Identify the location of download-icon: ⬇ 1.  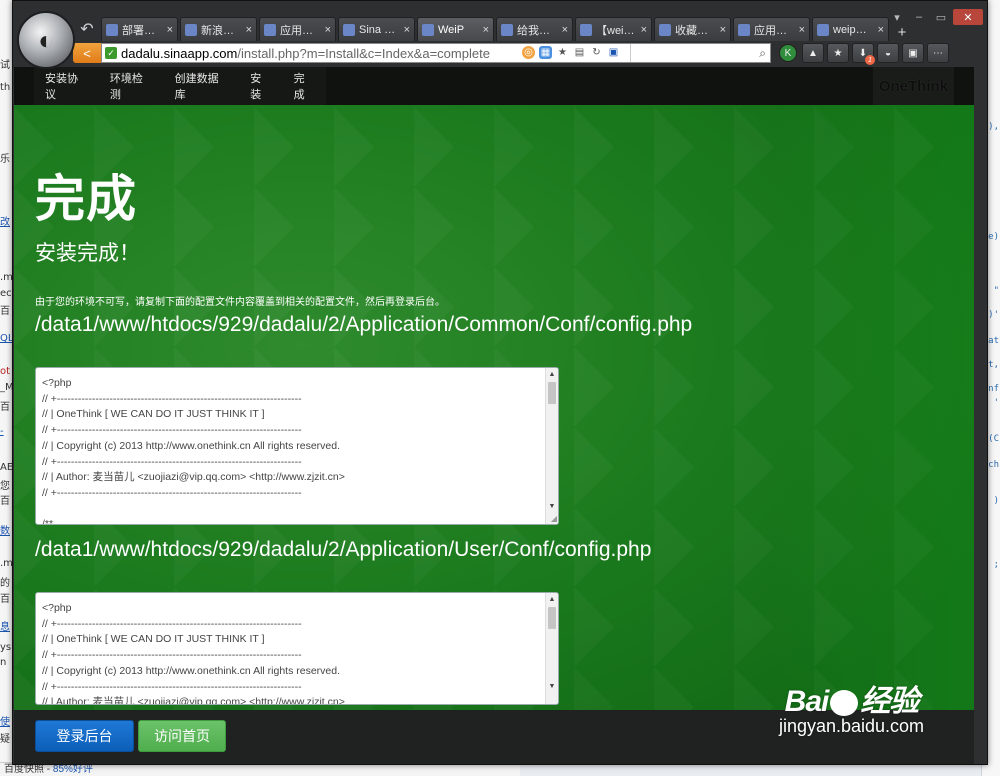
(863, 54).